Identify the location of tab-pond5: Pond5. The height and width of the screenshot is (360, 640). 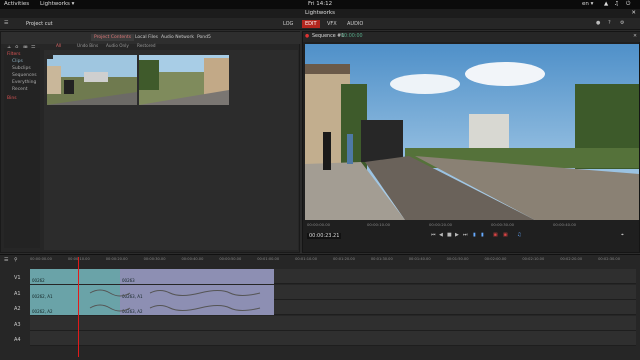
(204, 37).